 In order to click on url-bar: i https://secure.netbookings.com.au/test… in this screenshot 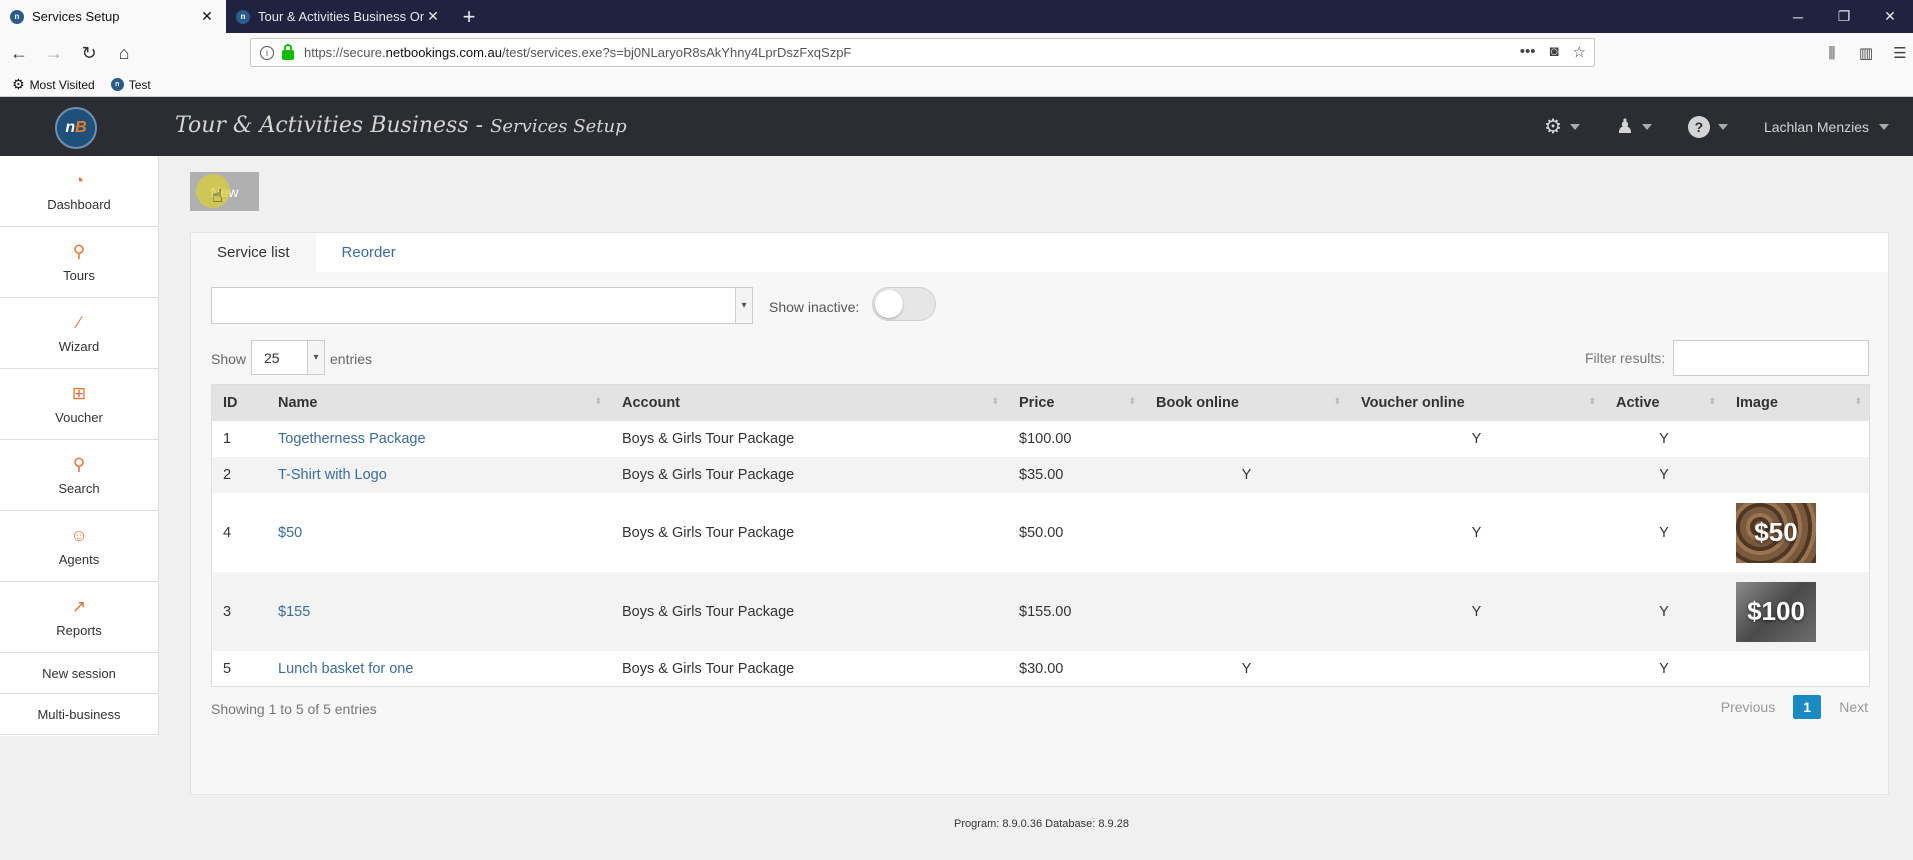, I will do `click(922, 52)`.